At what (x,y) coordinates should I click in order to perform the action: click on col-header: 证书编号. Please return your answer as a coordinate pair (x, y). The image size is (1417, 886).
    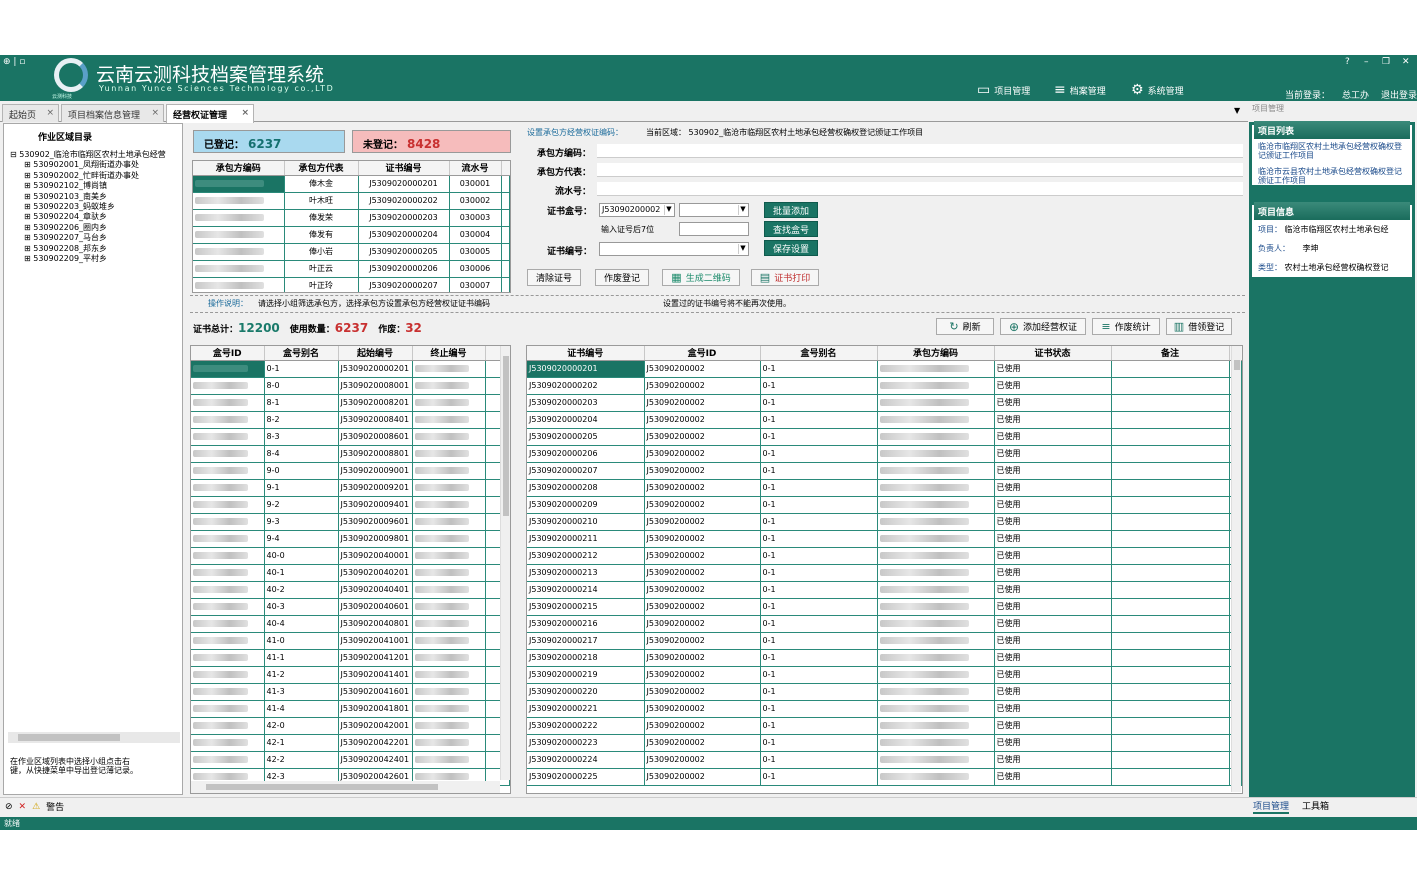
    Looking at the image, I should click on (404, 168).